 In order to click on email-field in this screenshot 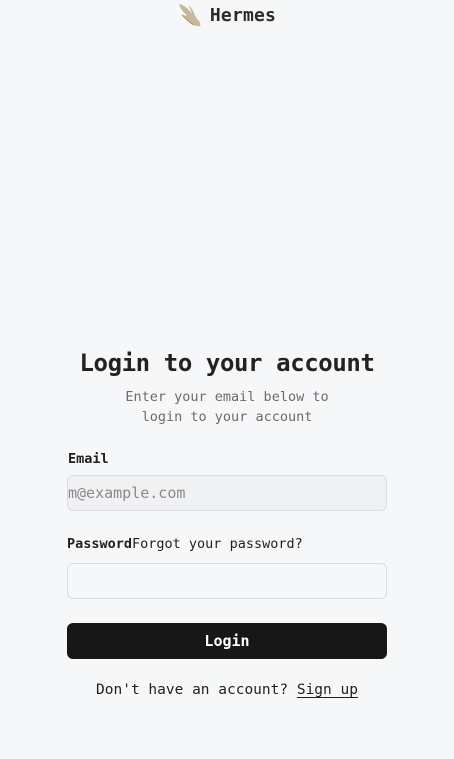, I will do `click(227, 493)`.